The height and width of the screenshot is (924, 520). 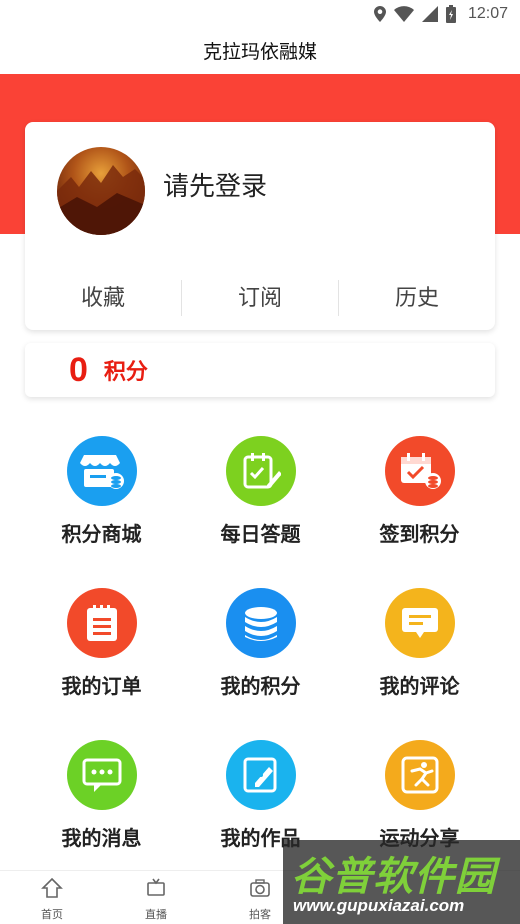 I want to click on home-icon, so click(x=52, y=890).